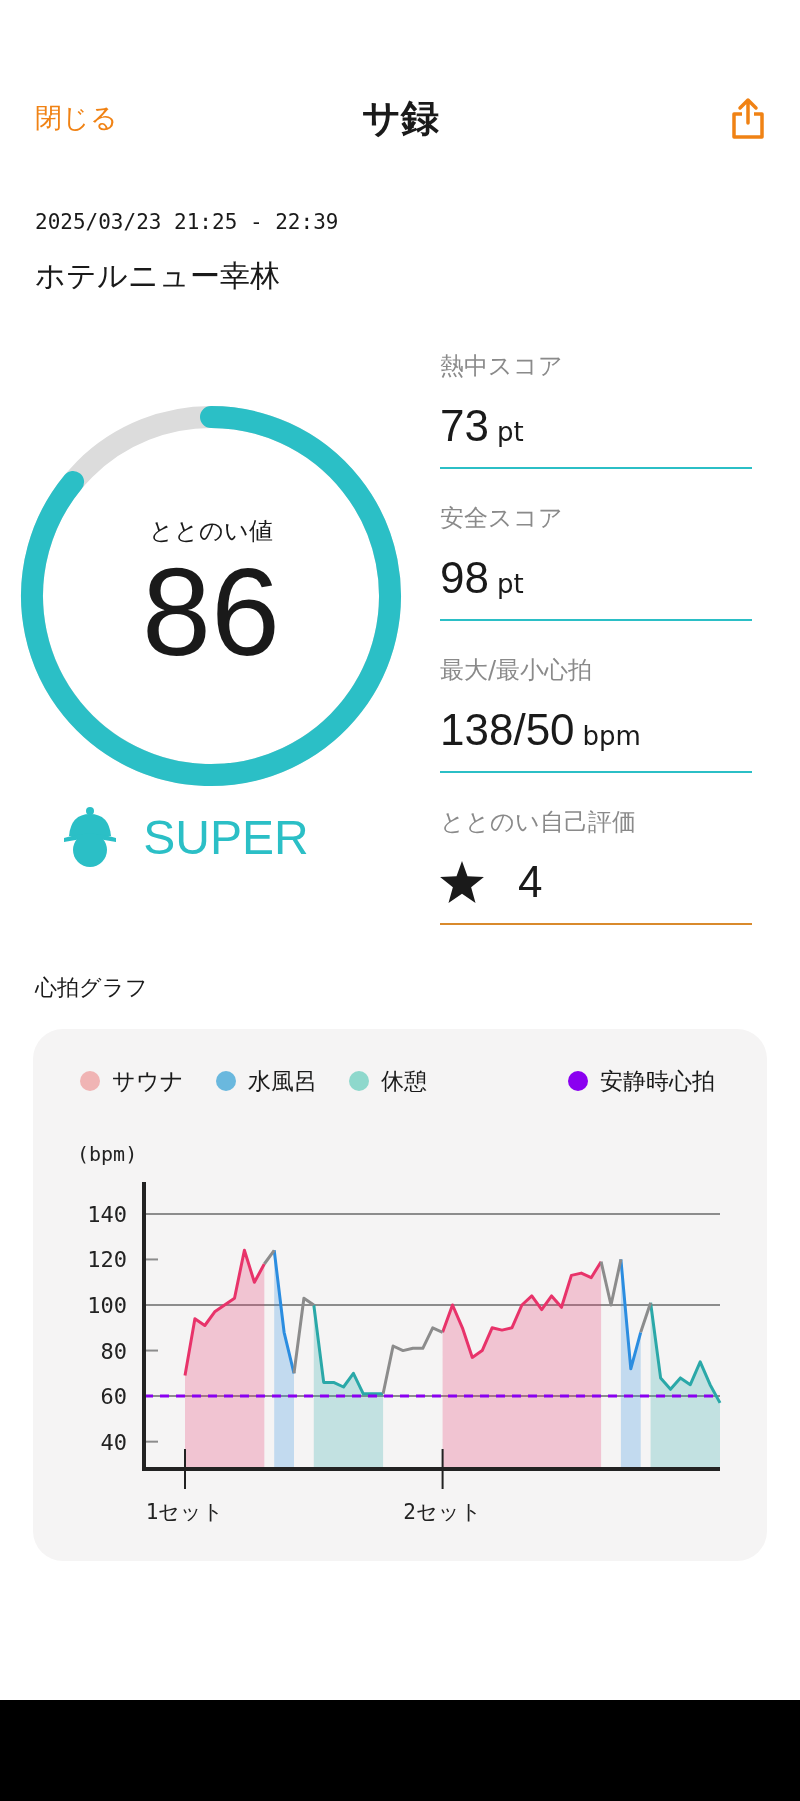  Describe the element at coordinates (76, 118) in the screenshot. I see `close-button: 閉じる` at that location.